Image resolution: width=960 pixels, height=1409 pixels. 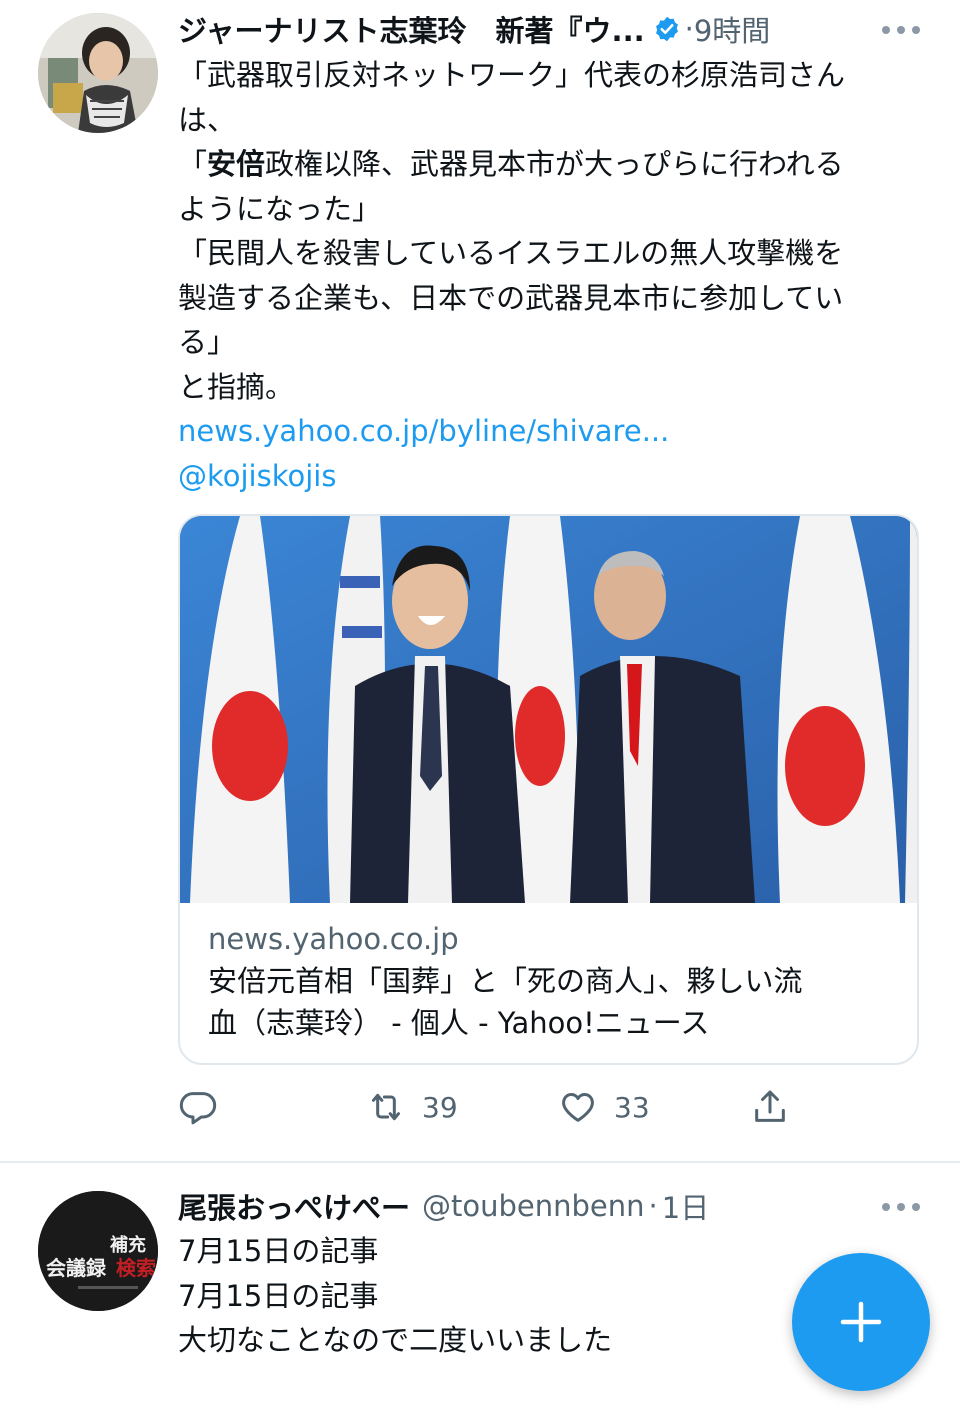 What do you see at coordinates (632, 1107) in the screenshot?
I see `like-count: 33` at bounding box center [632, 1107].